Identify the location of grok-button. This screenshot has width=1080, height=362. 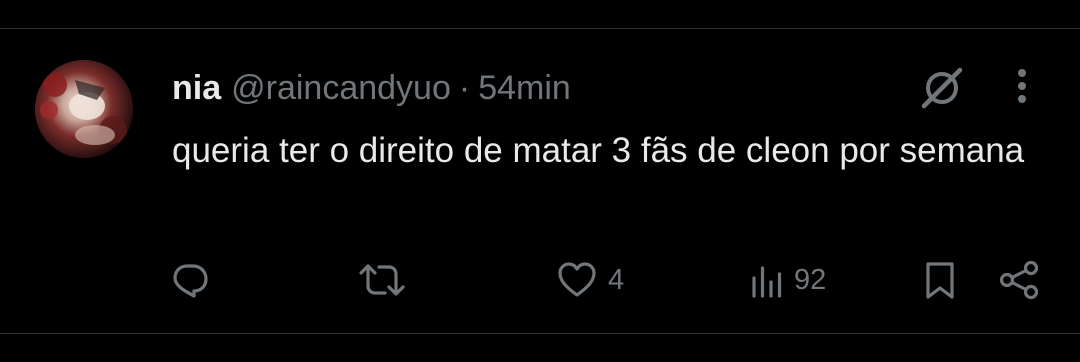
(942, 90).